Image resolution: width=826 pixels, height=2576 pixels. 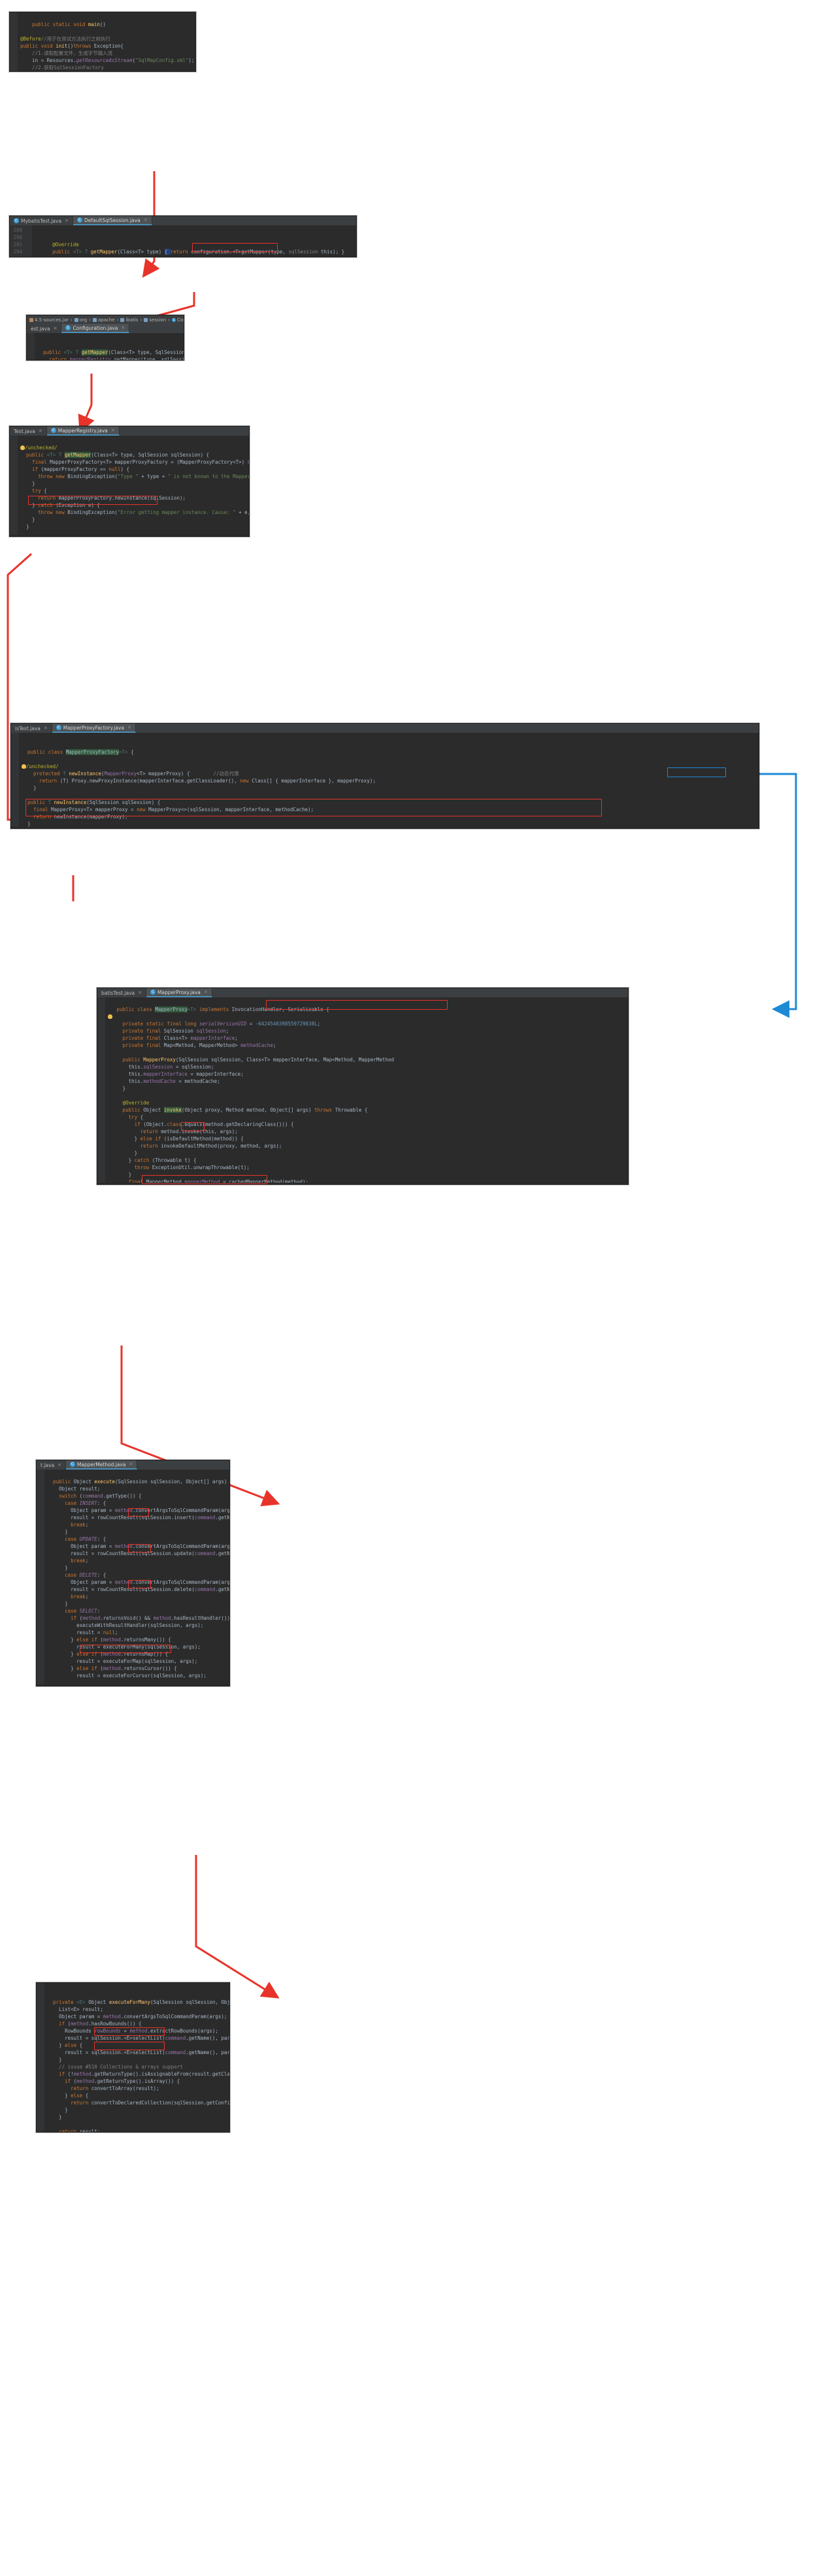 What do you see at coordinates (112, 220) in the screenshot?
I see `tab-default-sql-session: C DefaultSqlSession.java ✕` at bounding box center [112, 220].